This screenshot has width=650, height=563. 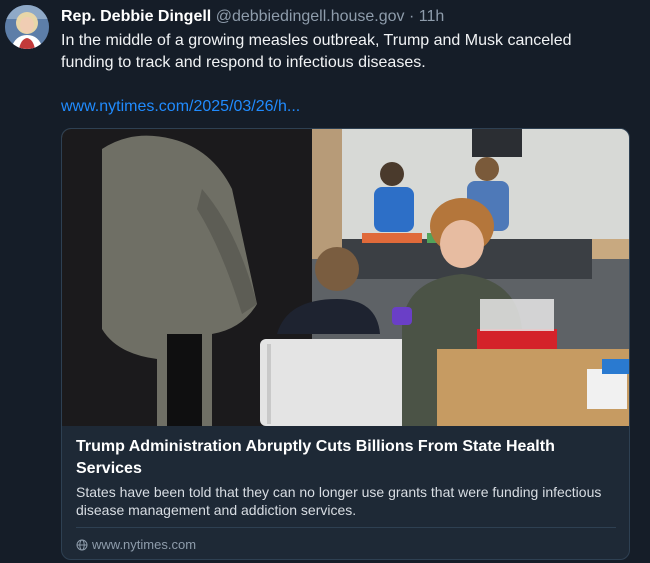 What do you see at coordinates (310, 16) in the screenshot?
I see `author-handle: @debbiedingell.house.gov` at bounding box center [310, 16].